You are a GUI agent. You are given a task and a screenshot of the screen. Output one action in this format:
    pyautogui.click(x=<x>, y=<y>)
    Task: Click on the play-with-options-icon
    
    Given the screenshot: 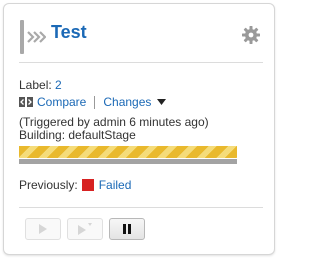 What is the action you would take?
    pyautogui.click(x=85, y=229)
    